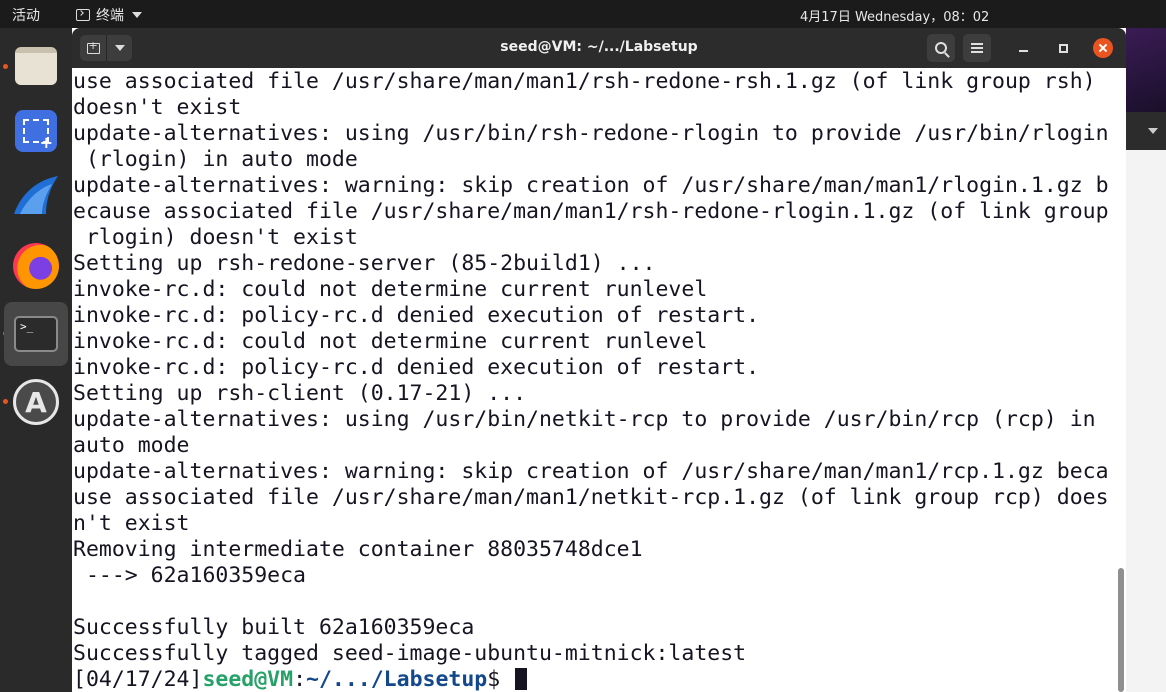  I want to click on scrollbar-thumb, so click(1121, 630).